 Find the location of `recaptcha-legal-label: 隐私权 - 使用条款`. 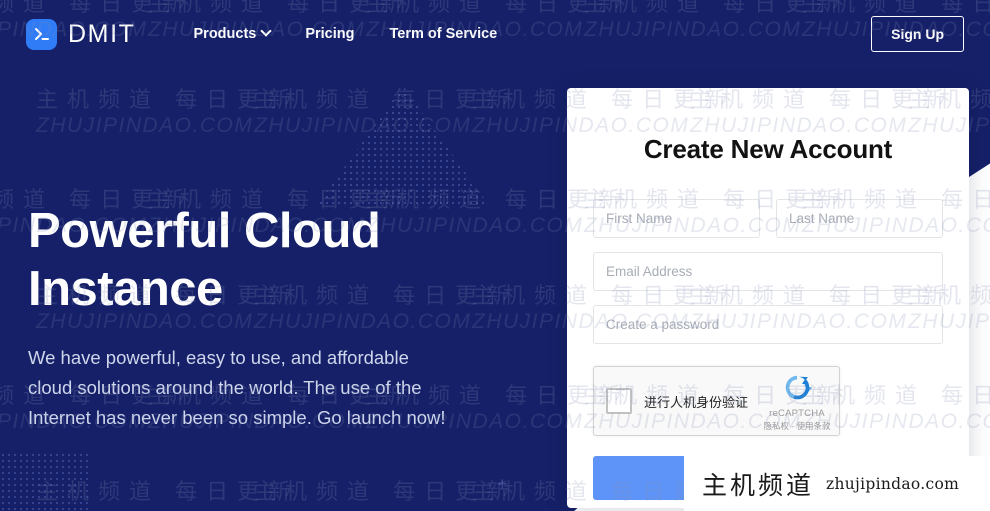

recaptcha-legal-label: 隐私权 - 使用条款 is located at coordinates (797, 426).